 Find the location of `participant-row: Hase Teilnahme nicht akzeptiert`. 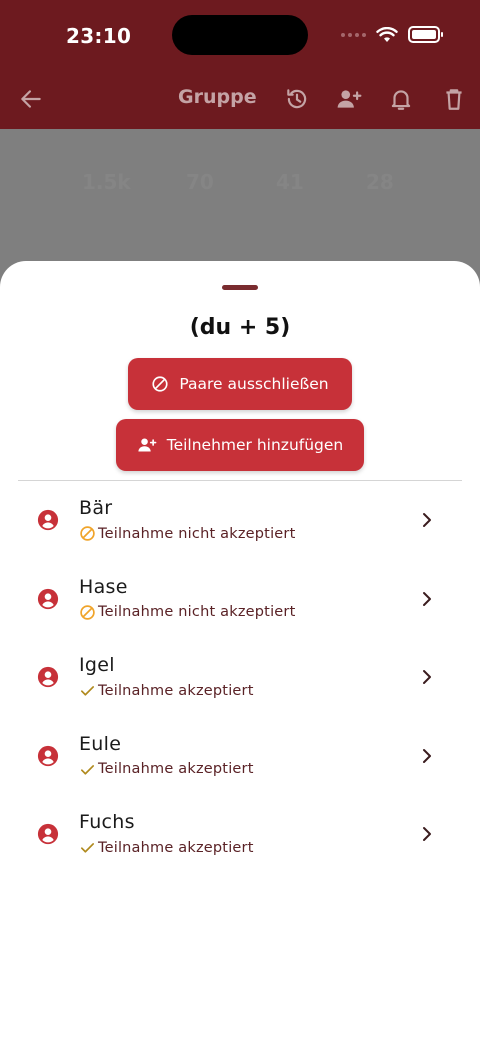

participant-row: Hase Teilnahme nicht akzeptiert is located at coordinates (240, 605).